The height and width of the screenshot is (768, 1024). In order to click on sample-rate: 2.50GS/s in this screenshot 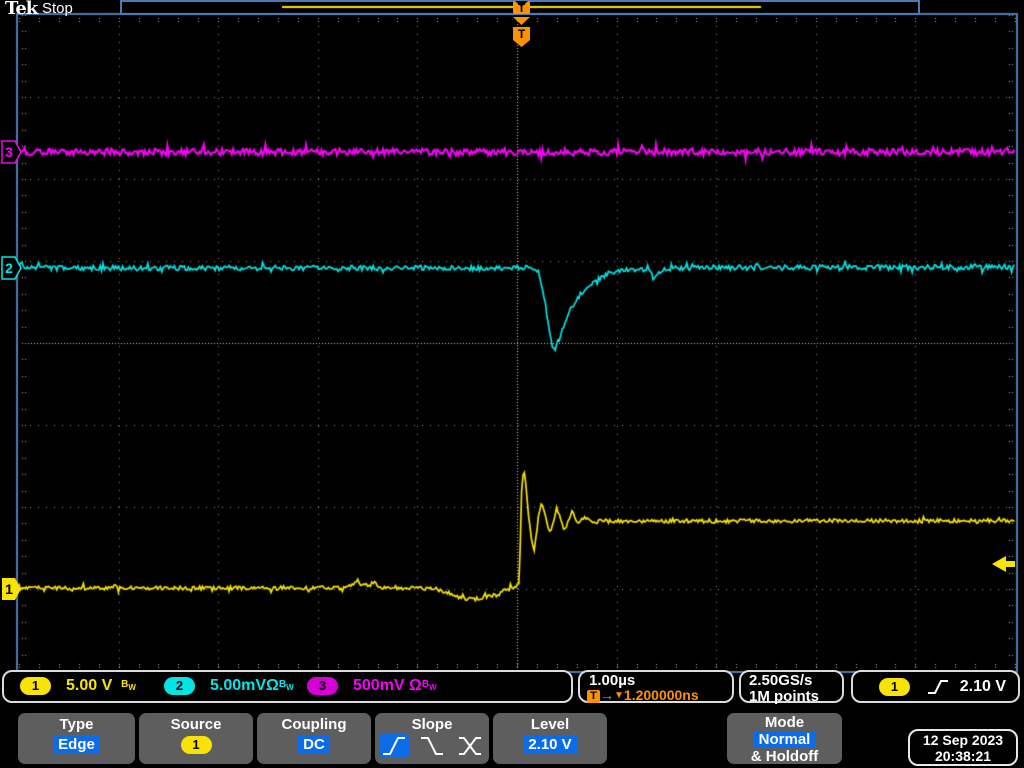, I will do `click(781, 680)`.